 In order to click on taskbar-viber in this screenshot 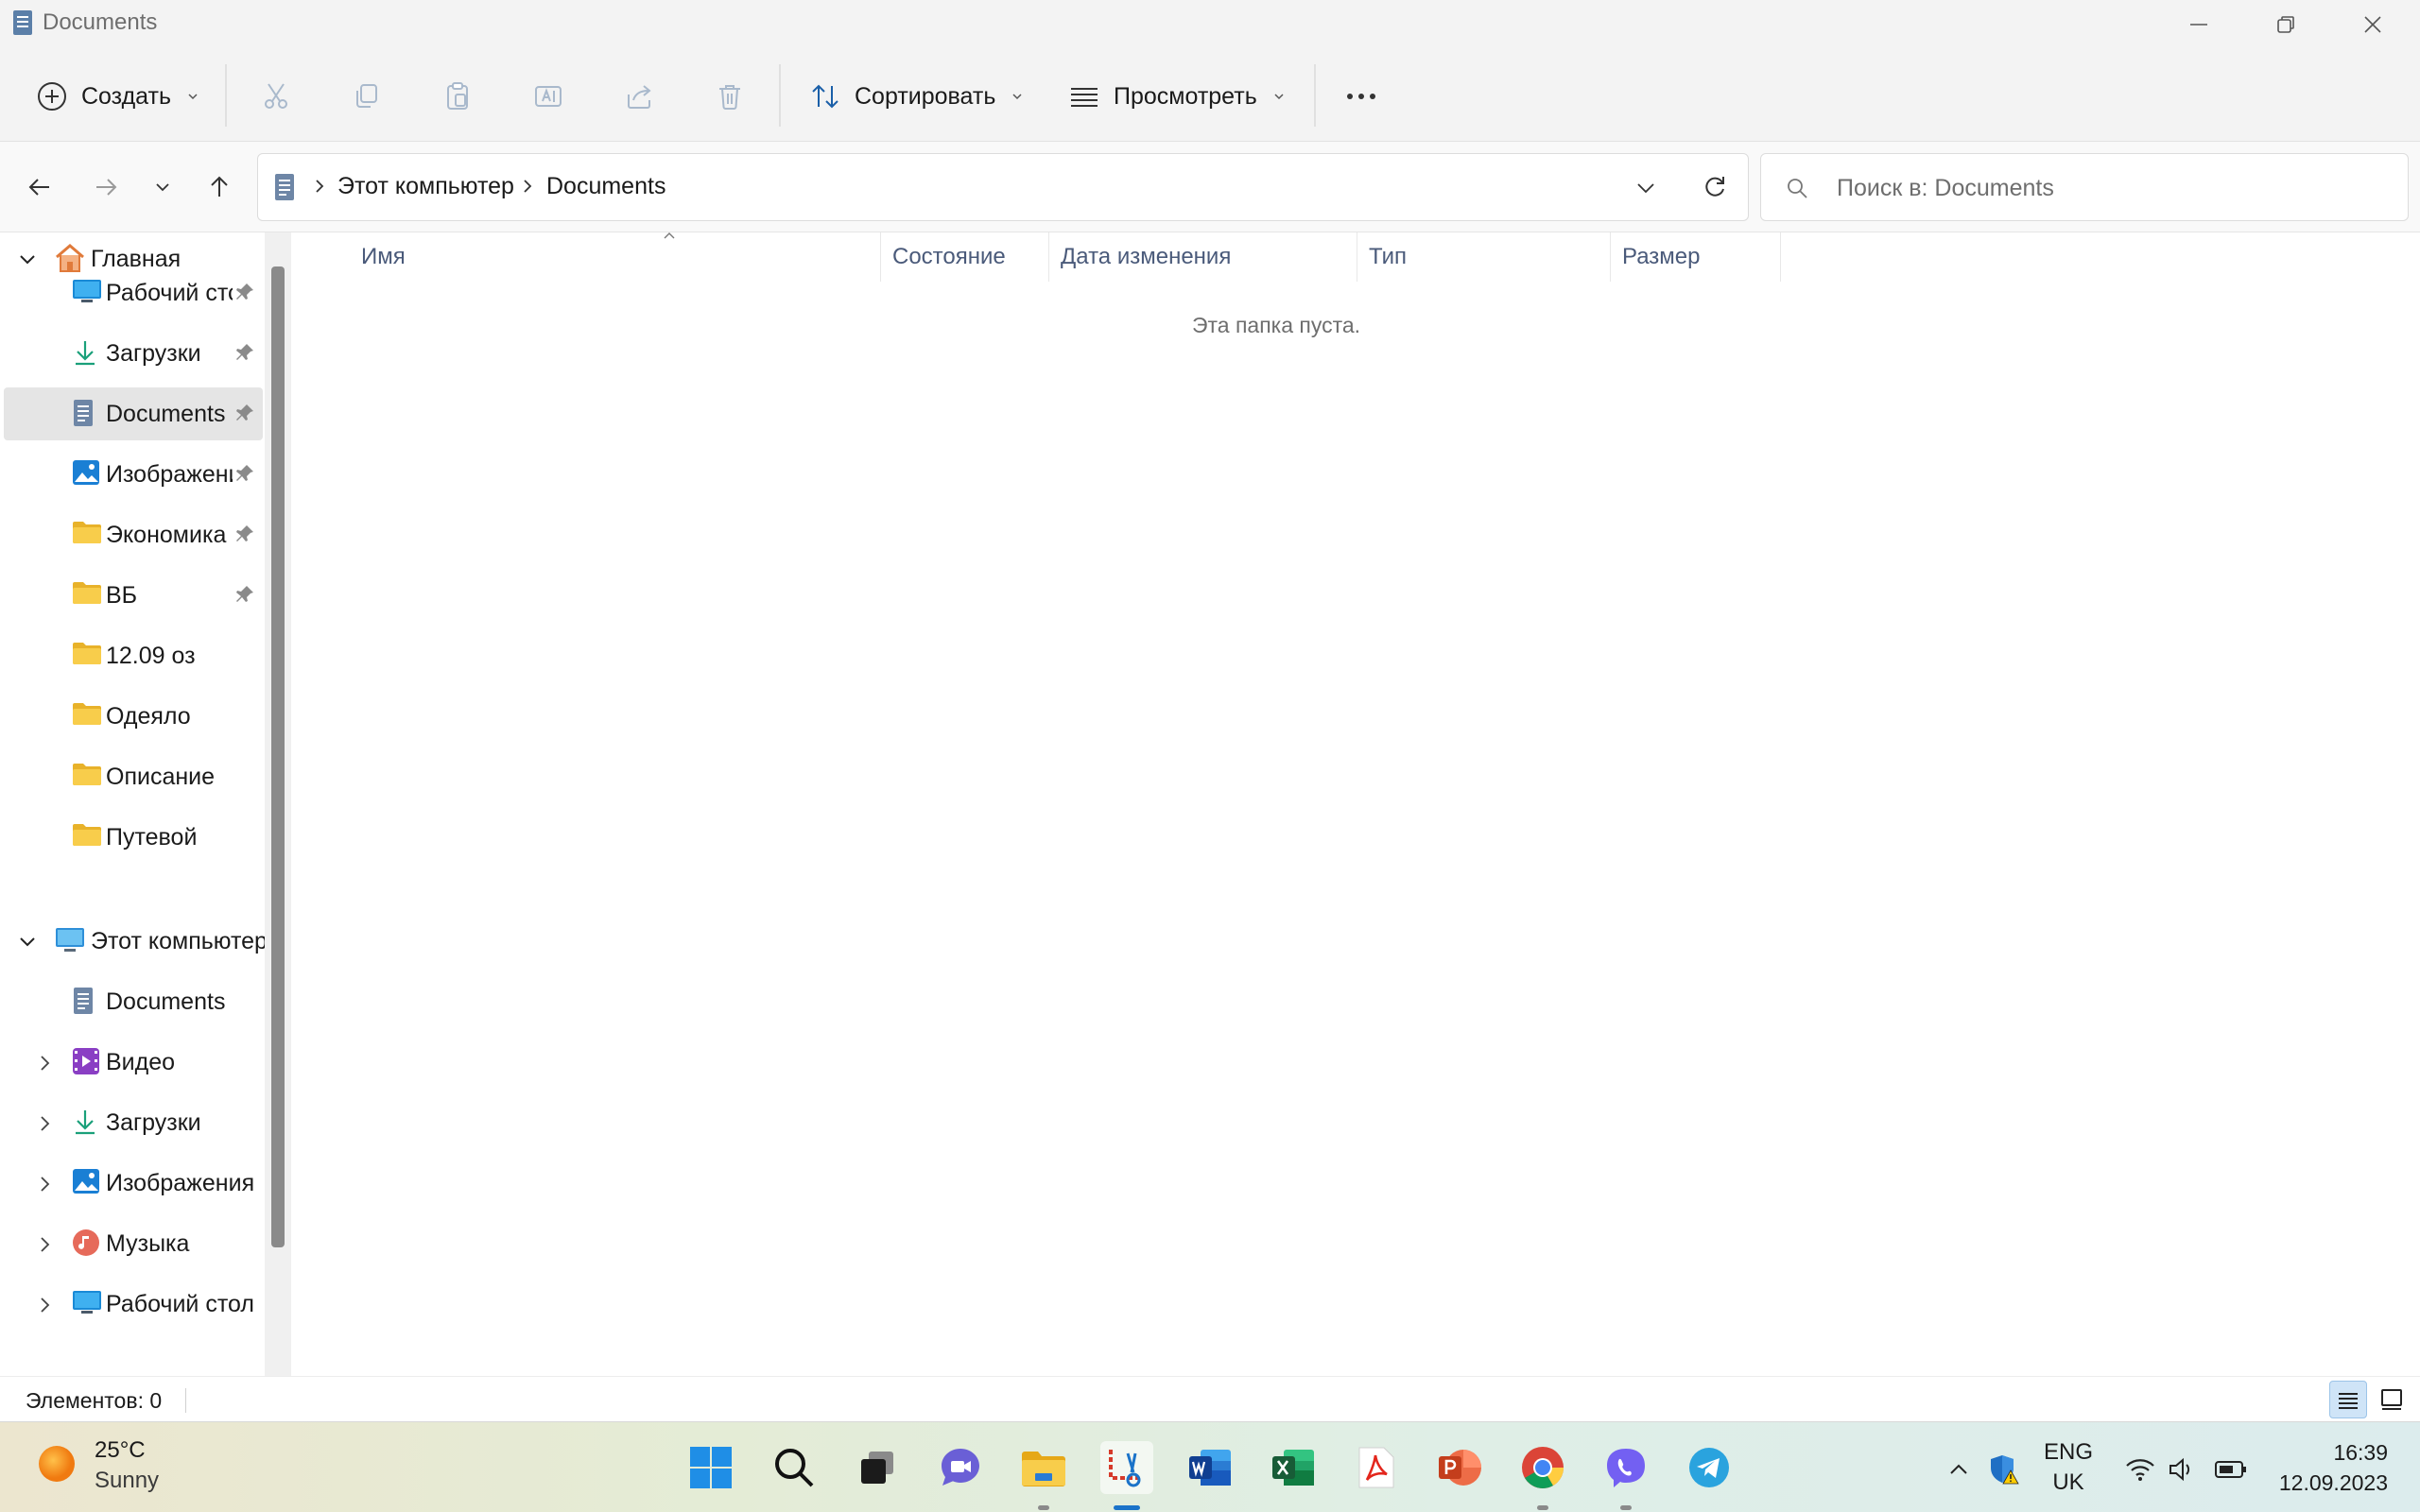, I will do `click(1625, 1467)`.